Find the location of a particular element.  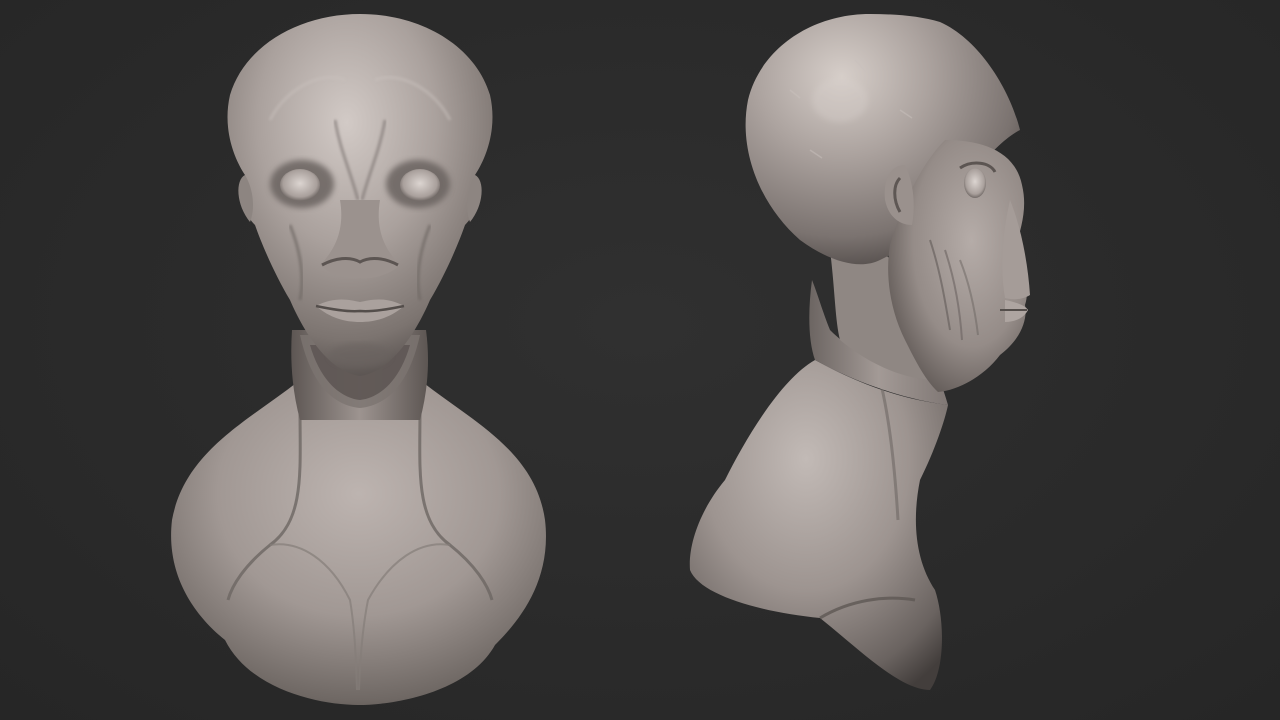

front-torso is located at coordinates (358, 542).